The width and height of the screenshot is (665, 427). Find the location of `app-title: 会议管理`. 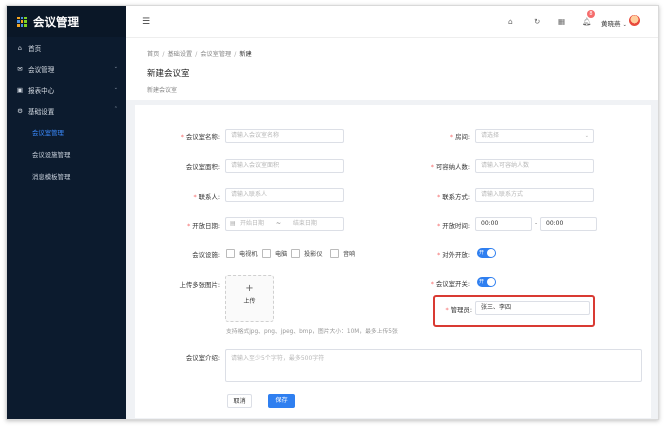

app-title: 会议管理 is located at coordinates (56, 21).